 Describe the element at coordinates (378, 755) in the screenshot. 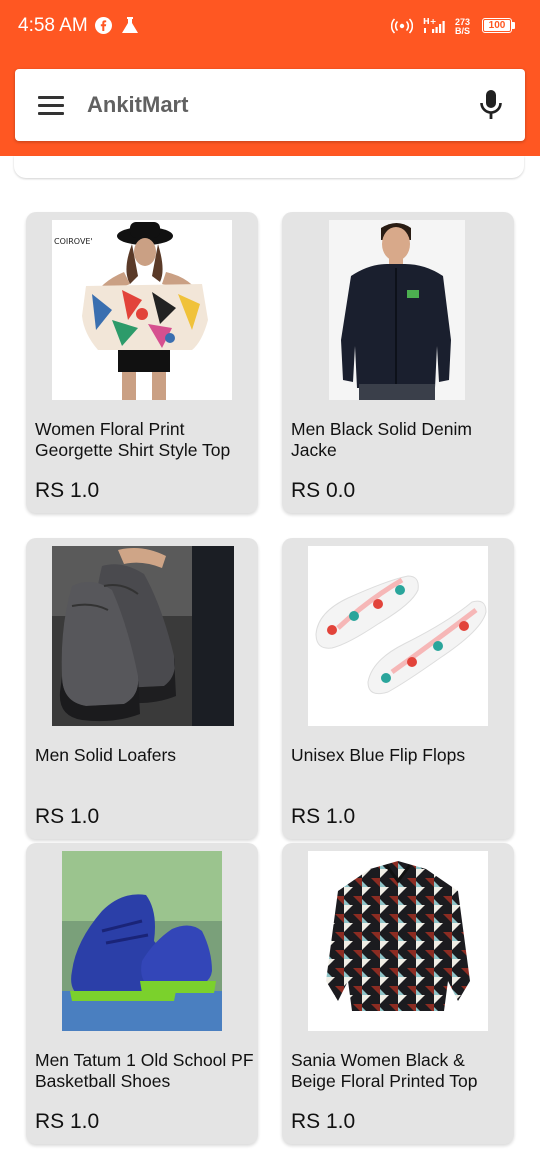

I see `product-name: Unisex Blue Flip Flops` at that location.